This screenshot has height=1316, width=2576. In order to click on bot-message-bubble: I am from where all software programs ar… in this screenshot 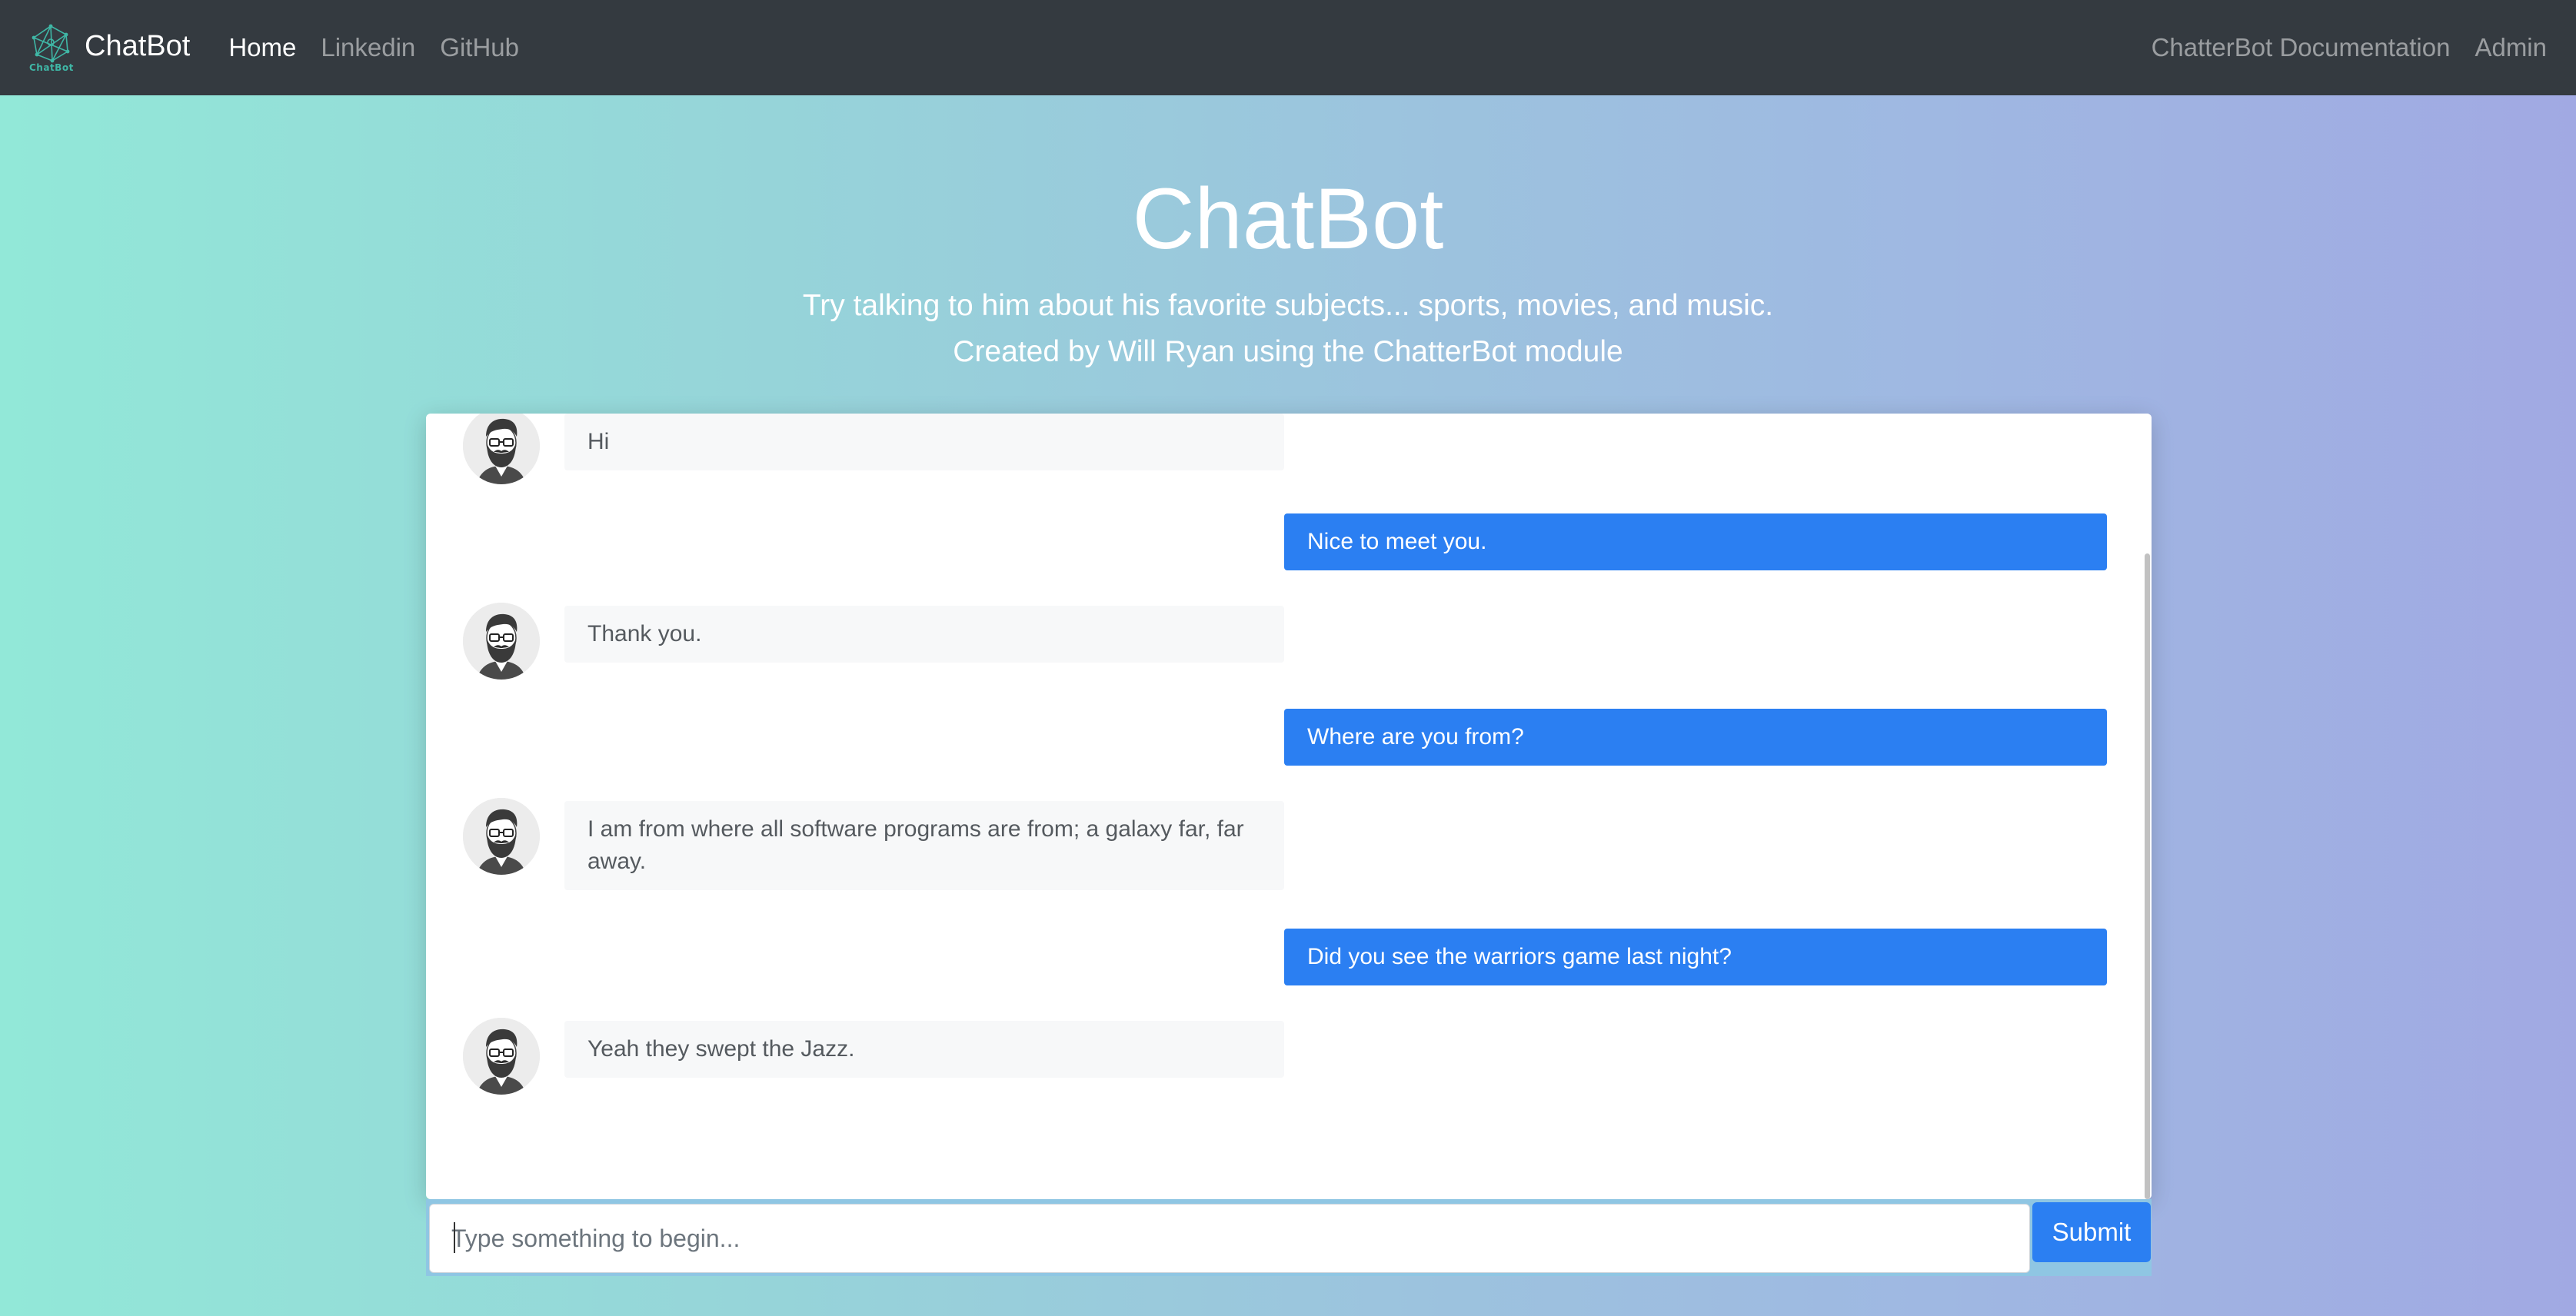, I will do `click(924, 845)`.